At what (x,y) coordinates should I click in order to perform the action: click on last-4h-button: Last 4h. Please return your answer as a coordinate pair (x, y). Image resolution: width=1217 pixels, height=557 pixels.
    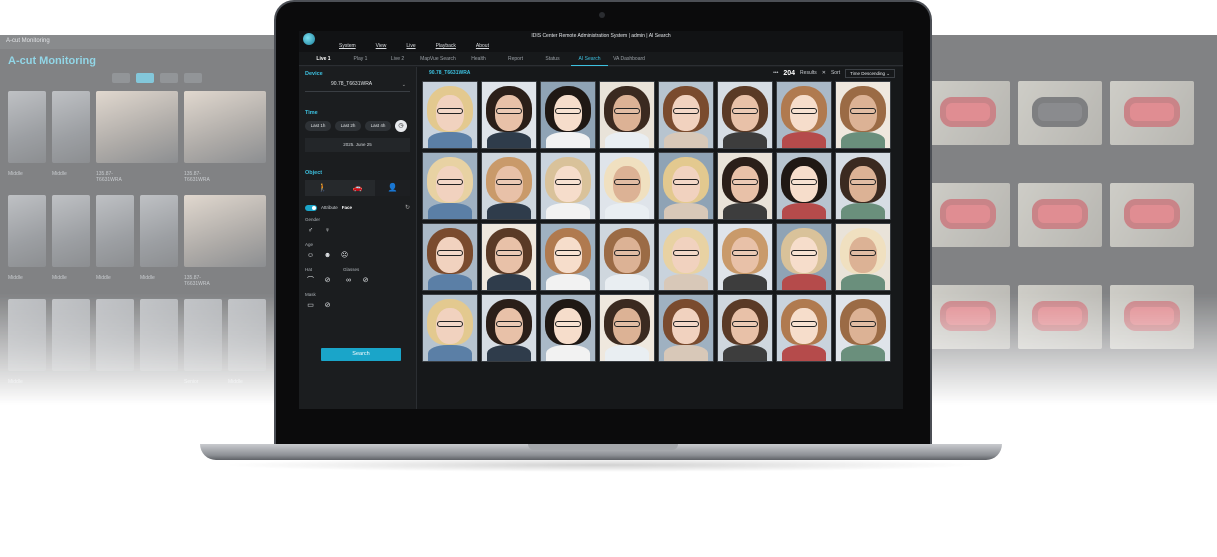
    Looking at the image, I should click on (378, 126).